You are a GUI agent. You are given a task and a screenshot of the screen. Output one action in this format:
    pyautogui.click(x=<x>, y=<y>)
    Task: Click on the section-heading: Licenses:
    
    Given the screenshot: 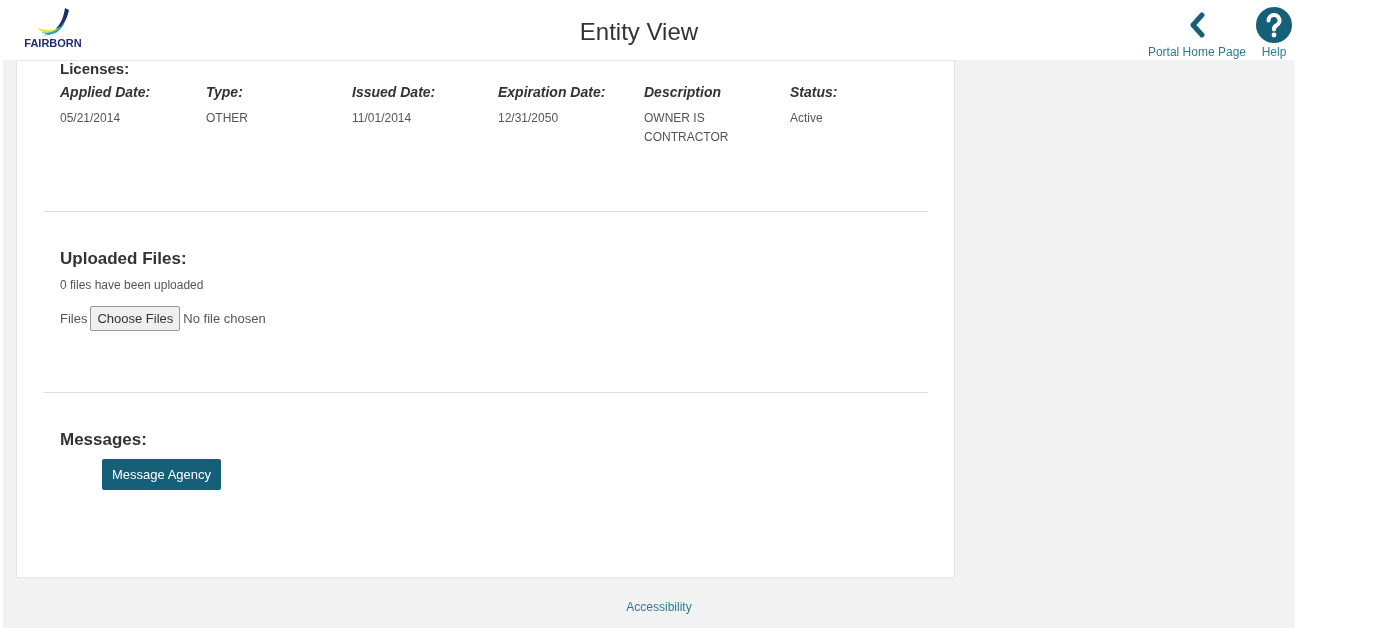 What is the action you would take?
    pyautogui.click(x=95, y=68)
    